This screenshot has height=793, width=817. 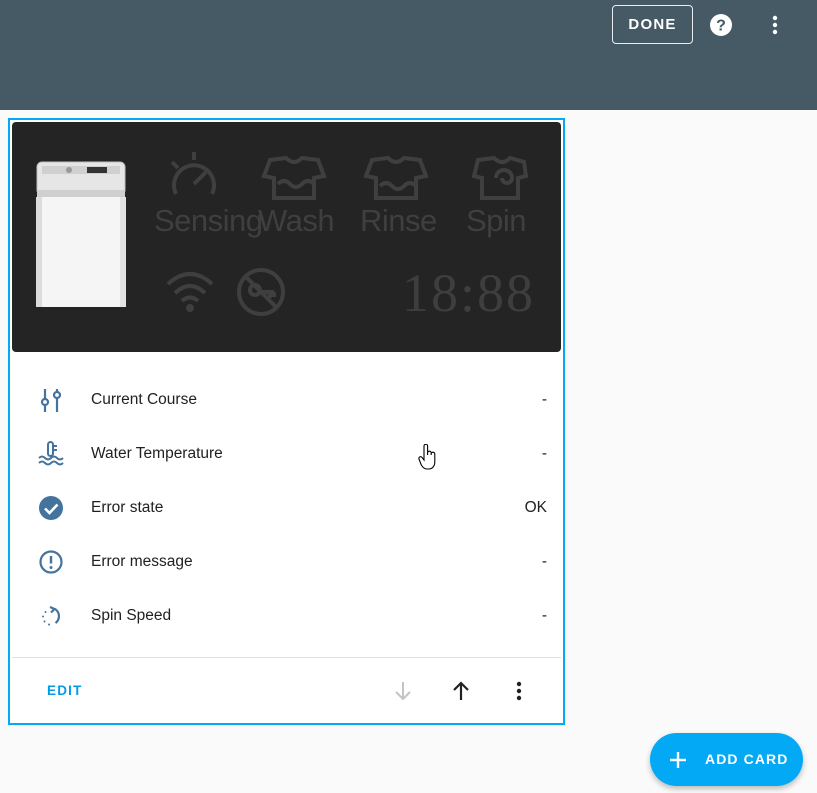 What do you see at coordinates (496, 220) in the screenshot?
I see `stage-label-spin: Spin` at bounding box center [496, 220].